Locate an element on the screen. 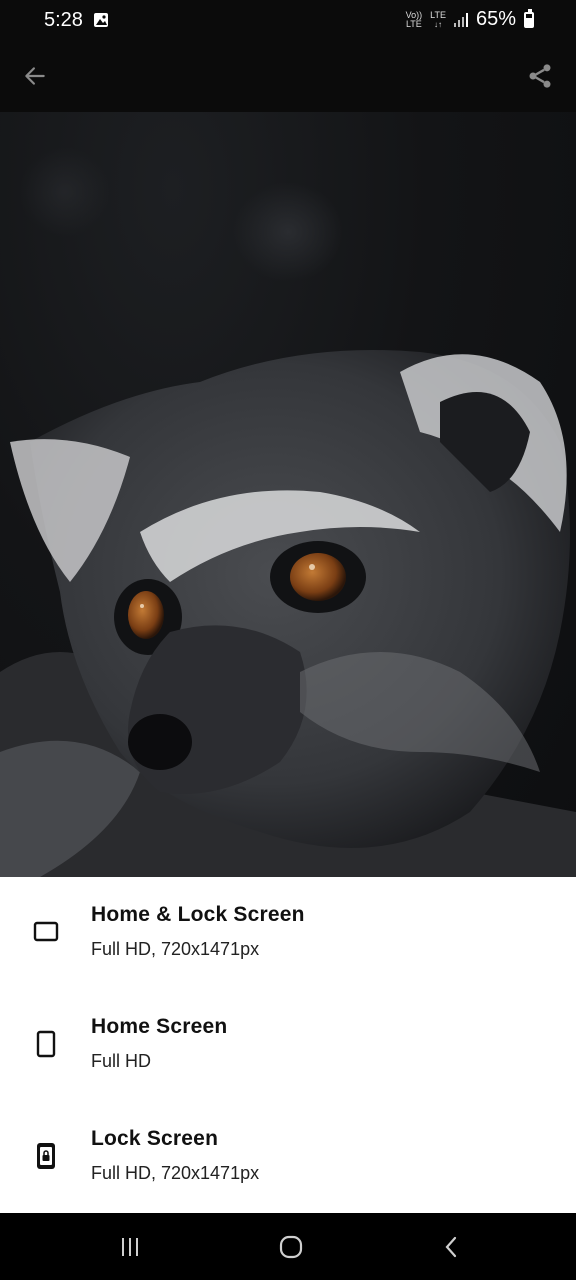  option-title: Home & Lock Screen is located at coordinates (198, 914).